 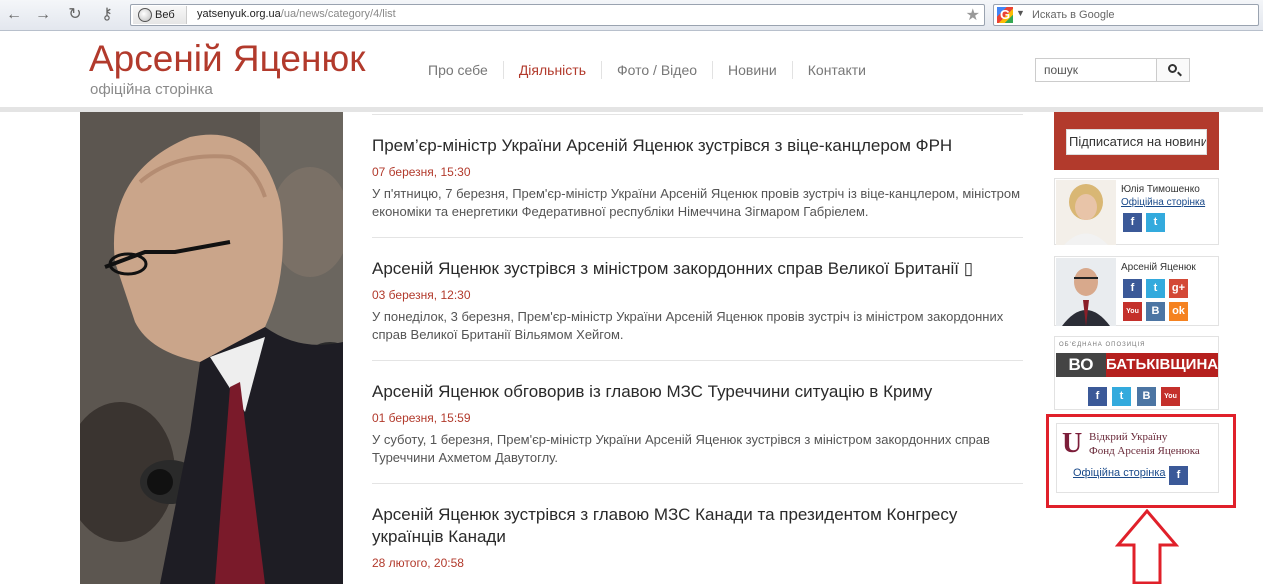 What do you see at coordinates (1081, 365) in the screenshot?
I see `party-logo-vo: ВО` at bounding box center [1081, 365].